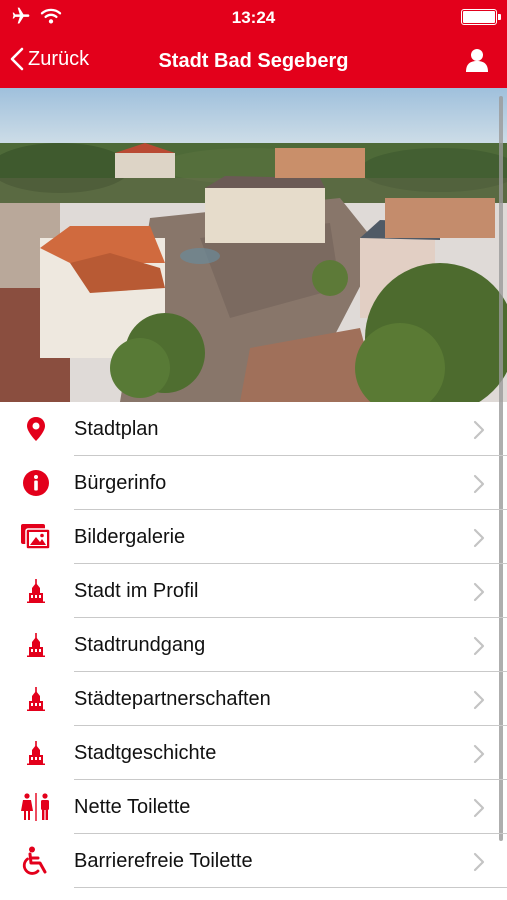  I want to click on info-icon, so click(36, 483).